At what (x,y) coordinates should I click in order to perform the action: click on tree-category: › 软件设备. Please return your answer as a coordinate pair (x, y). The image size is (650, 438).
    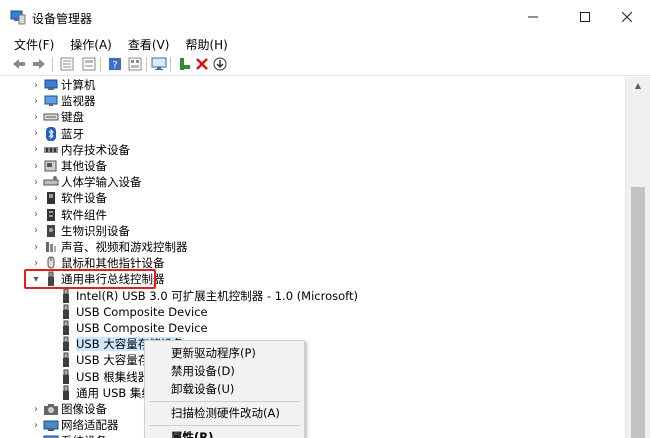
    Looking at the image, I should click on (310, 198).